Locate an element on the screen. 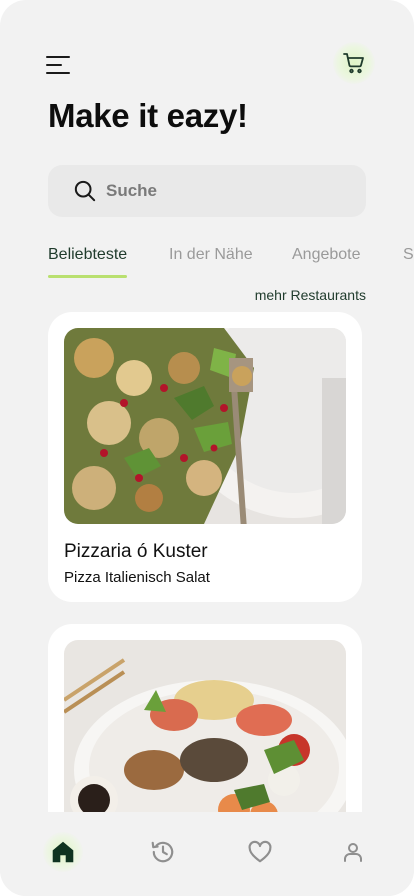  heart-icon is located at coordinates (260, 851).